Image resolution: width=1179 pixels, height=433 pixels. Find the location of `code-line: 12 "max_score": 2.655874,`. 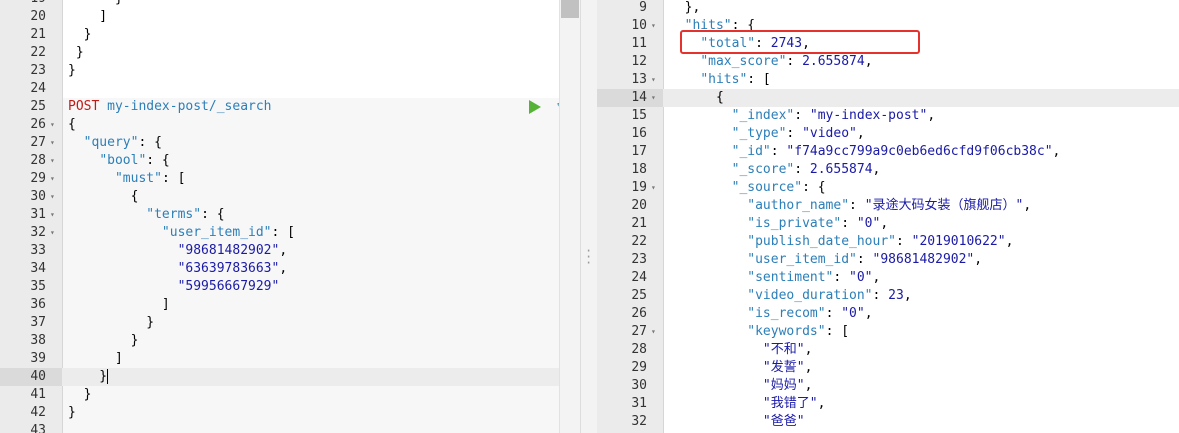

code-line: 12 "max_score": 2.655874, is located at coordinates (888, 62).